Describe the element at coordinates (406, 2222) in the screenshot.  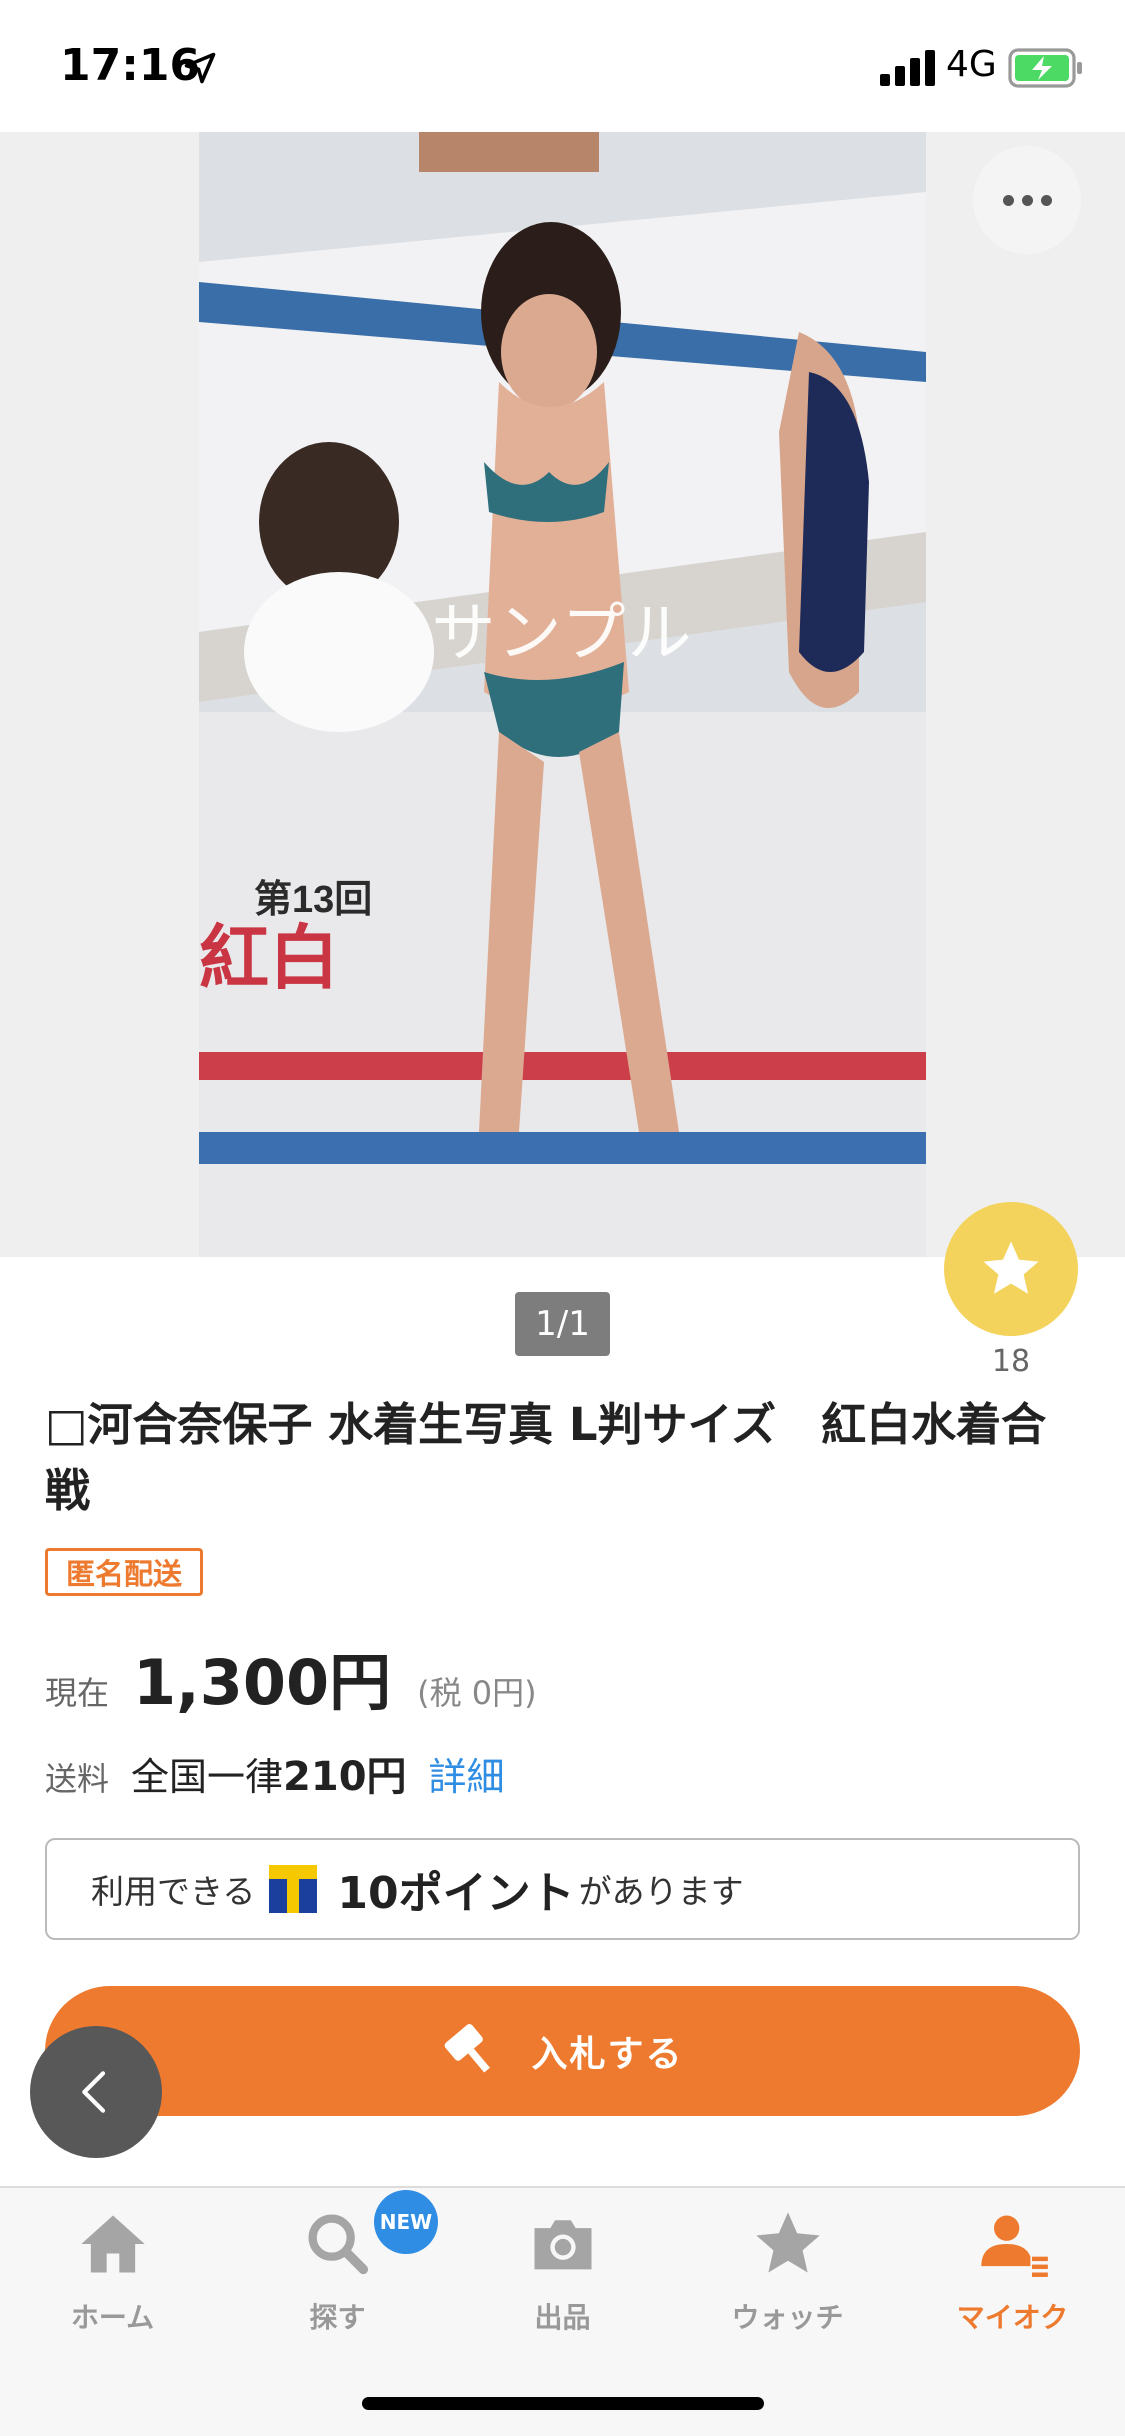
I see `new-badge: NEW` at that location.